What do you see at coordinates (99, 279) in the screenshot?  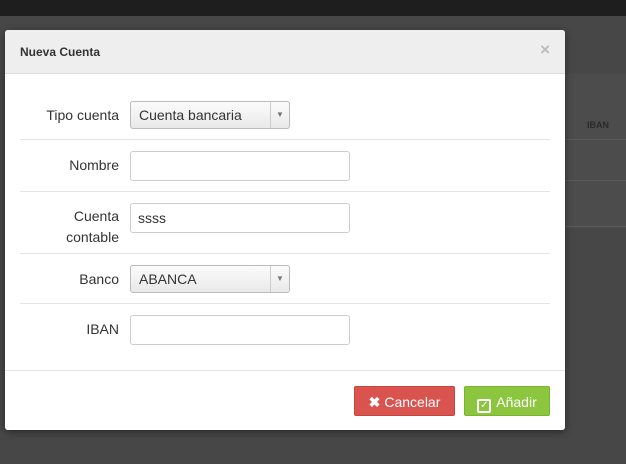 I see `banco-label: Banco` at bounding box center [99, 279].